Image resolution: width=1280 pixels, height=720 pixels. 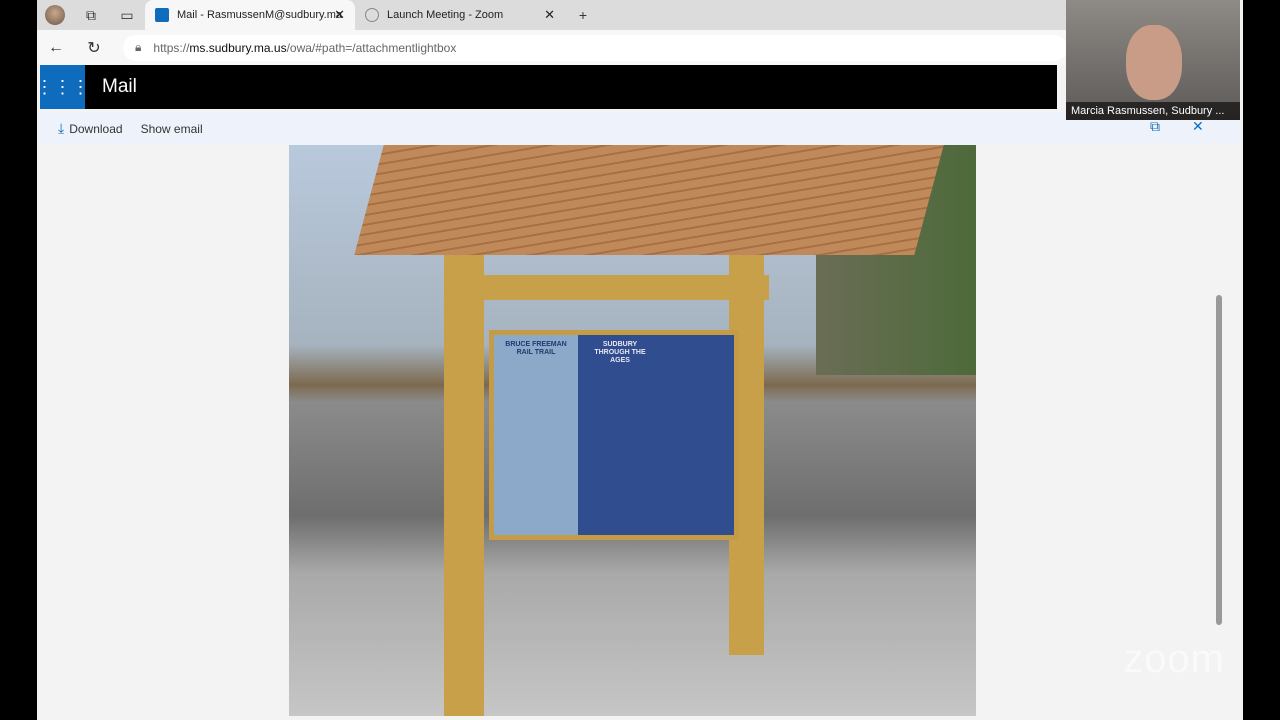 I want to click on download-button: ⤓ Download, so click(x=90, y=128).